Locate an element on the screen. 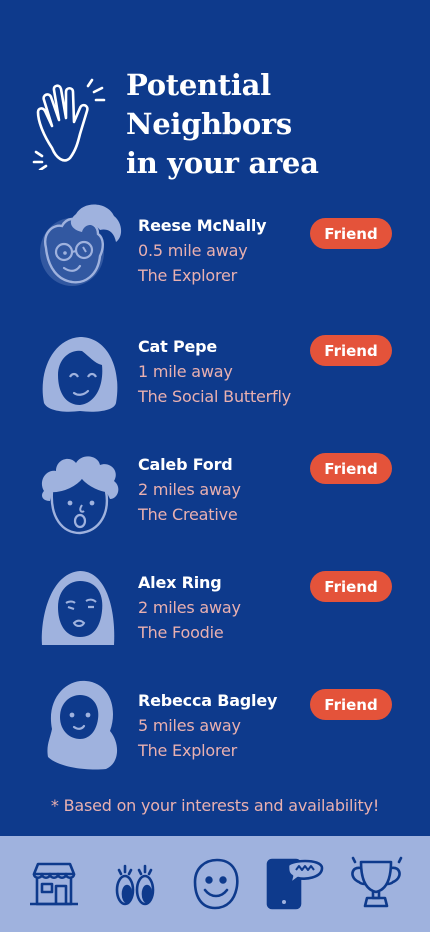 The image size is (430, 932). neighbor-name: Cat Pepe is located at coordinates (178, 346).